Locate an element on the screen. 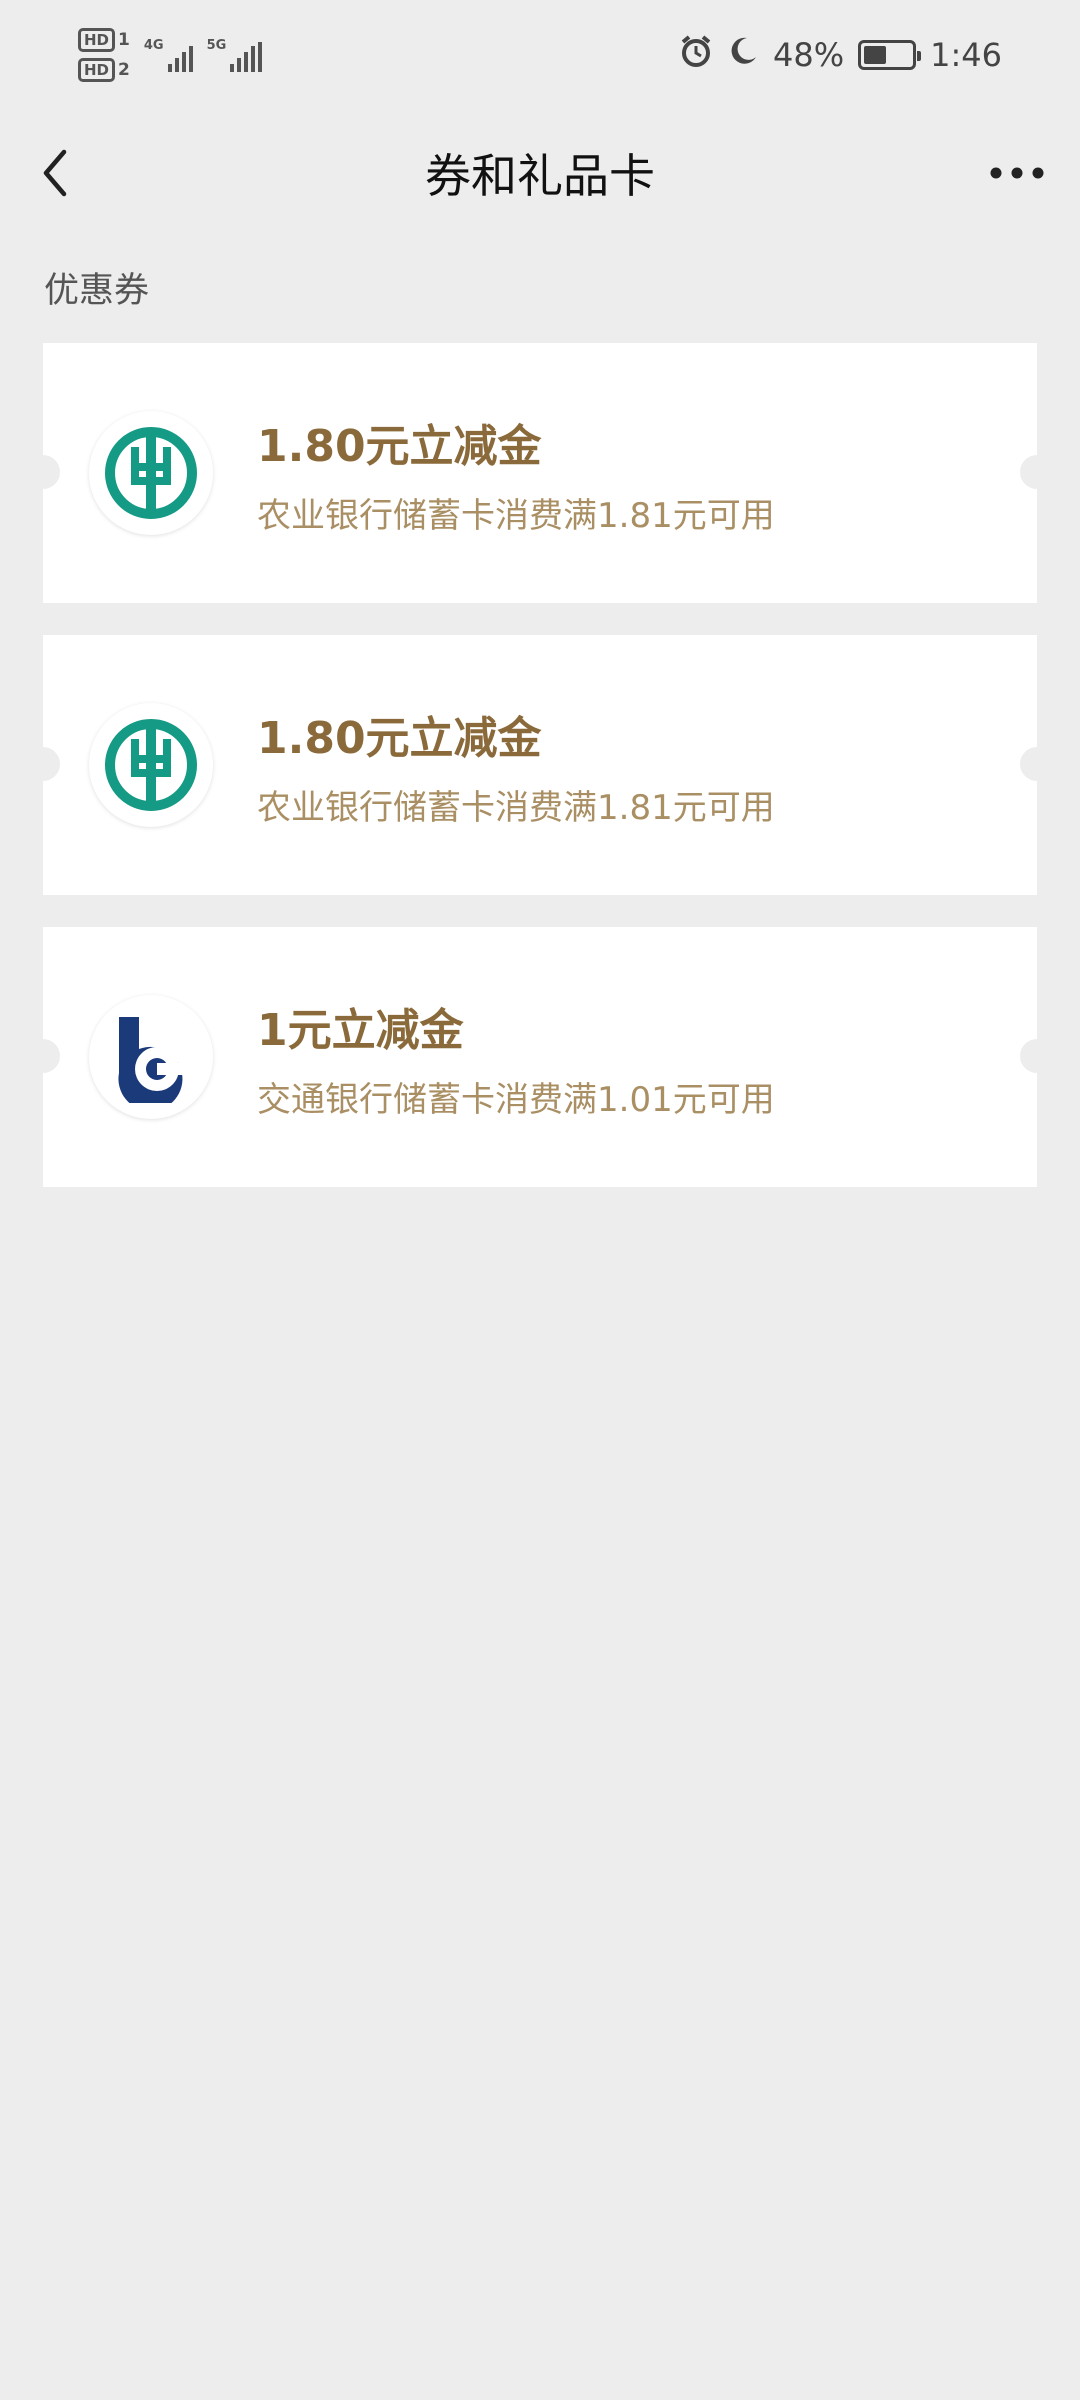  more-horizontal-icon is located at coordinates (1017, 173).